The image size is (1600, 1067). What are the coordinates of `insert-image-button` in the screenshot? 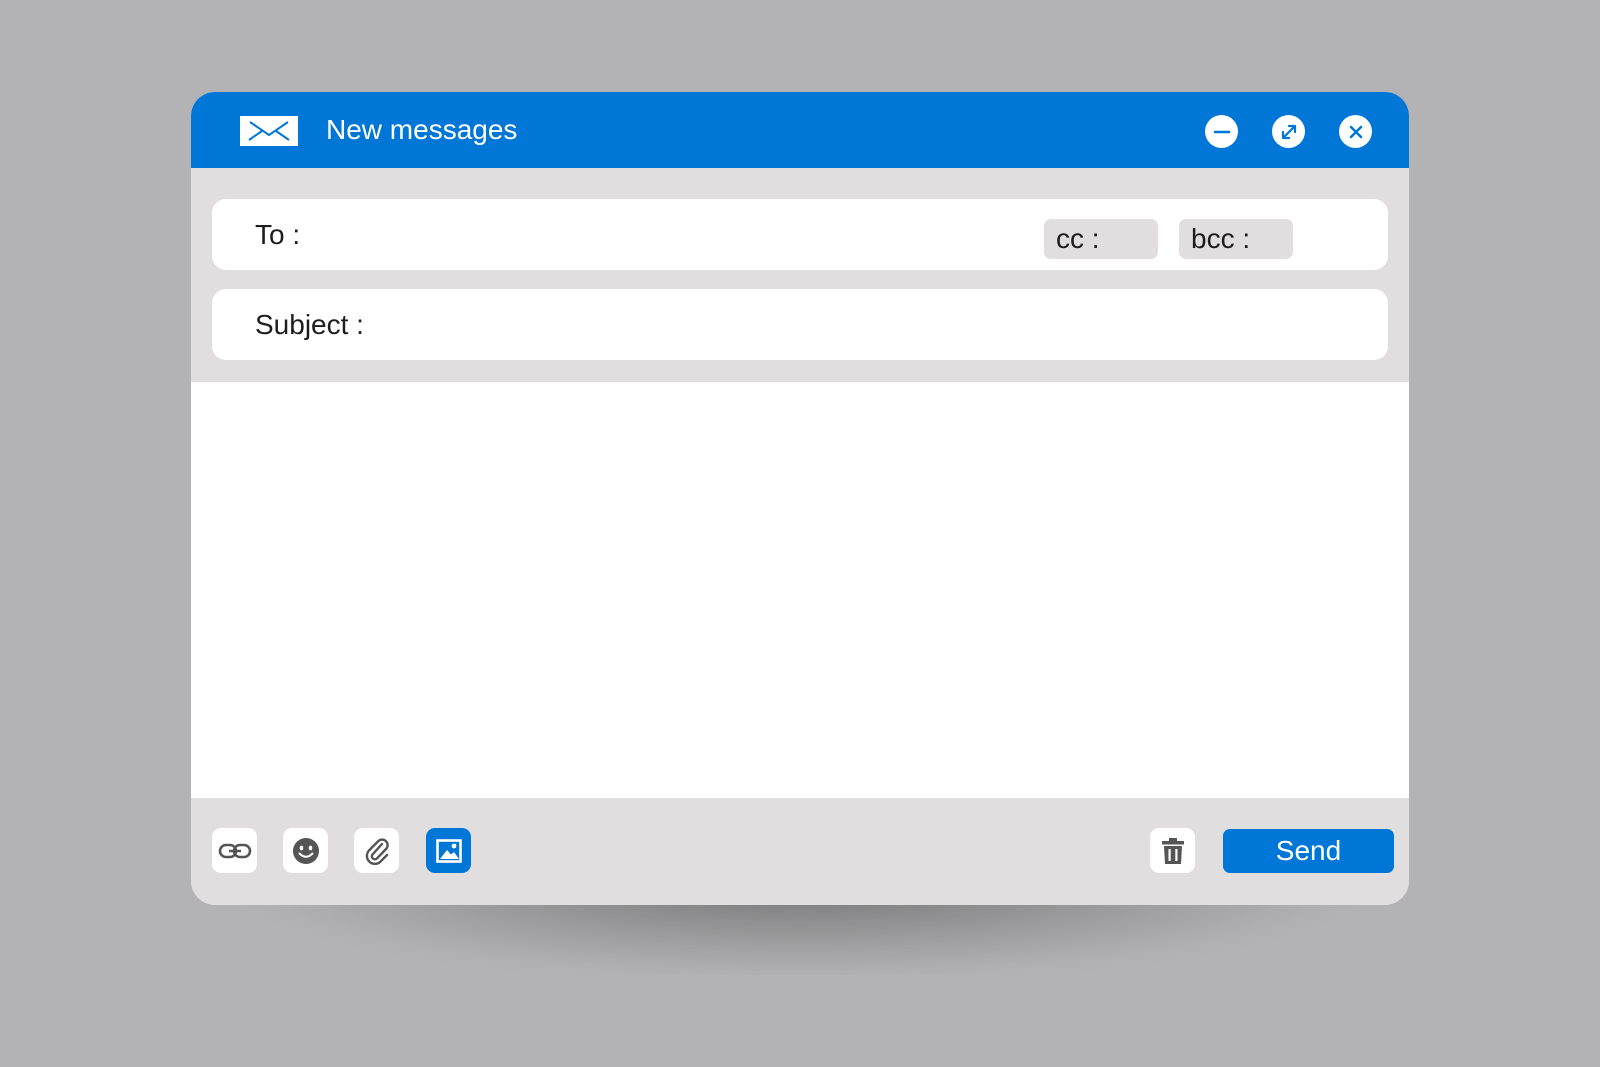 It's located at (448, 850).